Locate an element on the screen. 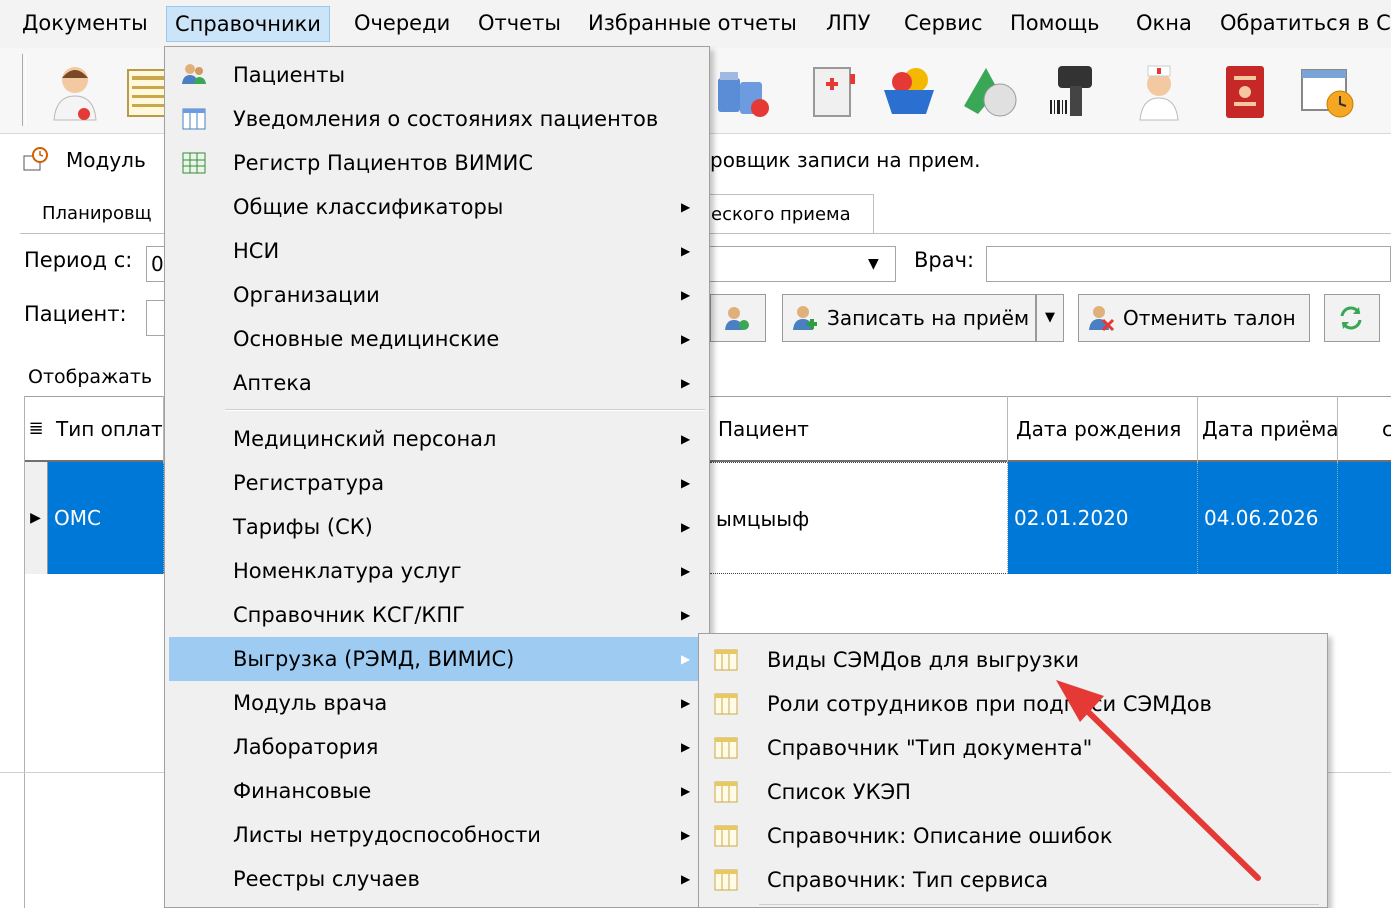  module-clock-icon is located at coordinates (35, 159).